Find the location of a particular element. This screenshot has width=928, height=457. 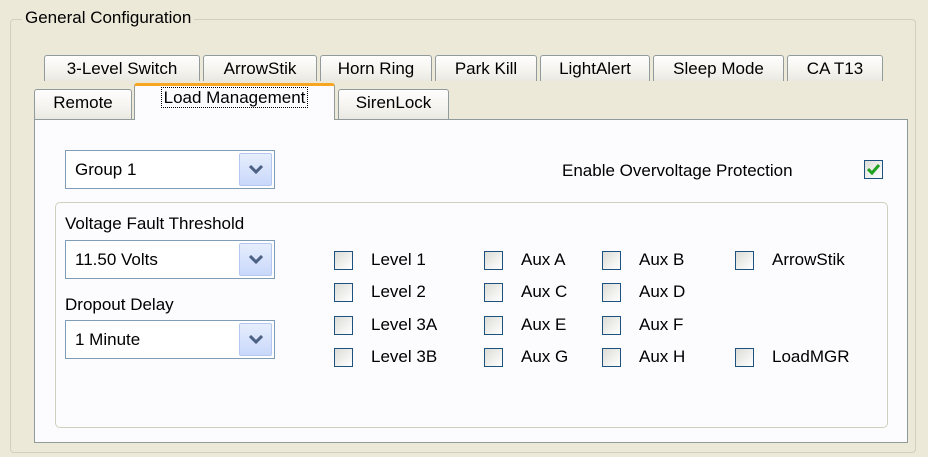

checkbox-aux-h is located at coordinates (611, 357).